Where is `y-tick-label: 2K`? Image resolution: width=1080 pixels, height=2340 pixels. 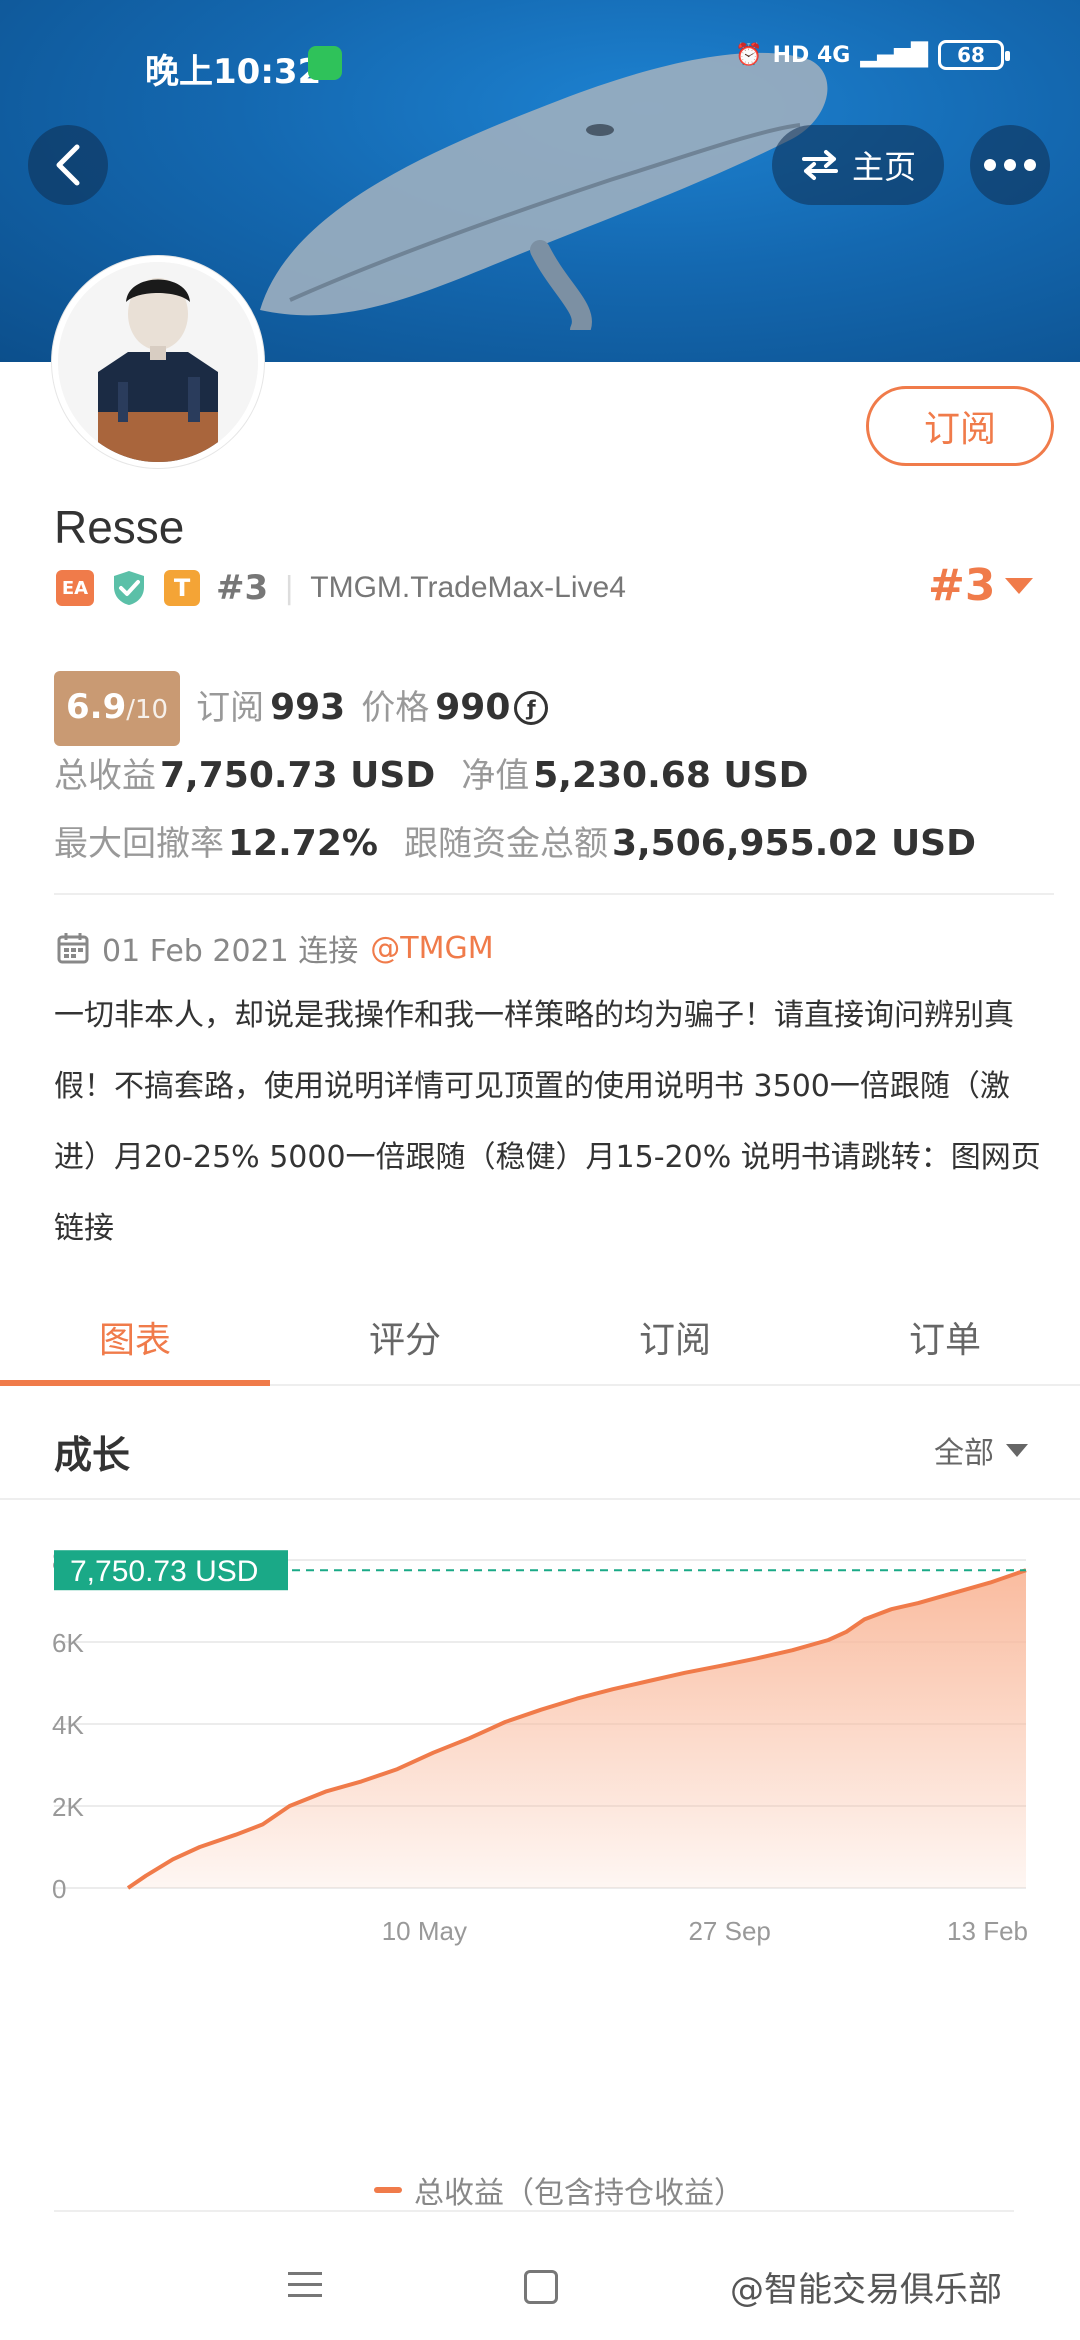
y-tick-label: 2K is located at coordinates (68, 1807).